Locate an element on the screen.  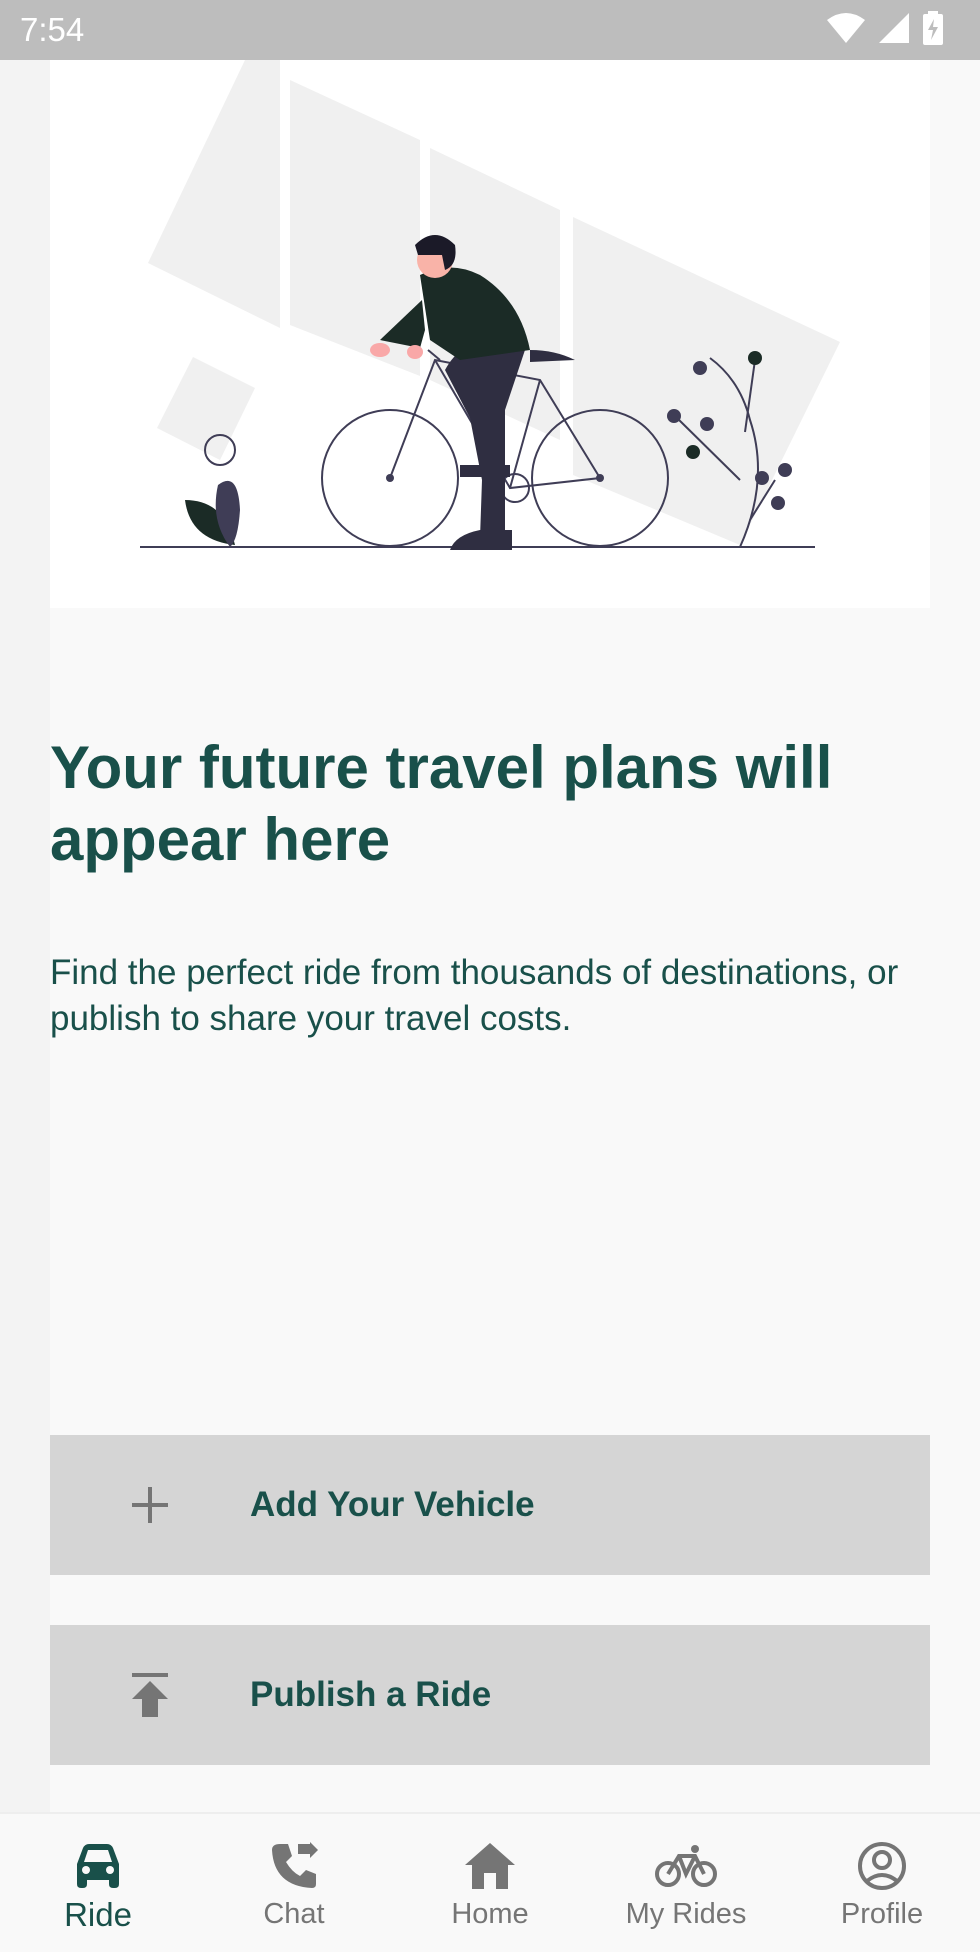
phone-forward-icon is located at coordinates (294, 1866).